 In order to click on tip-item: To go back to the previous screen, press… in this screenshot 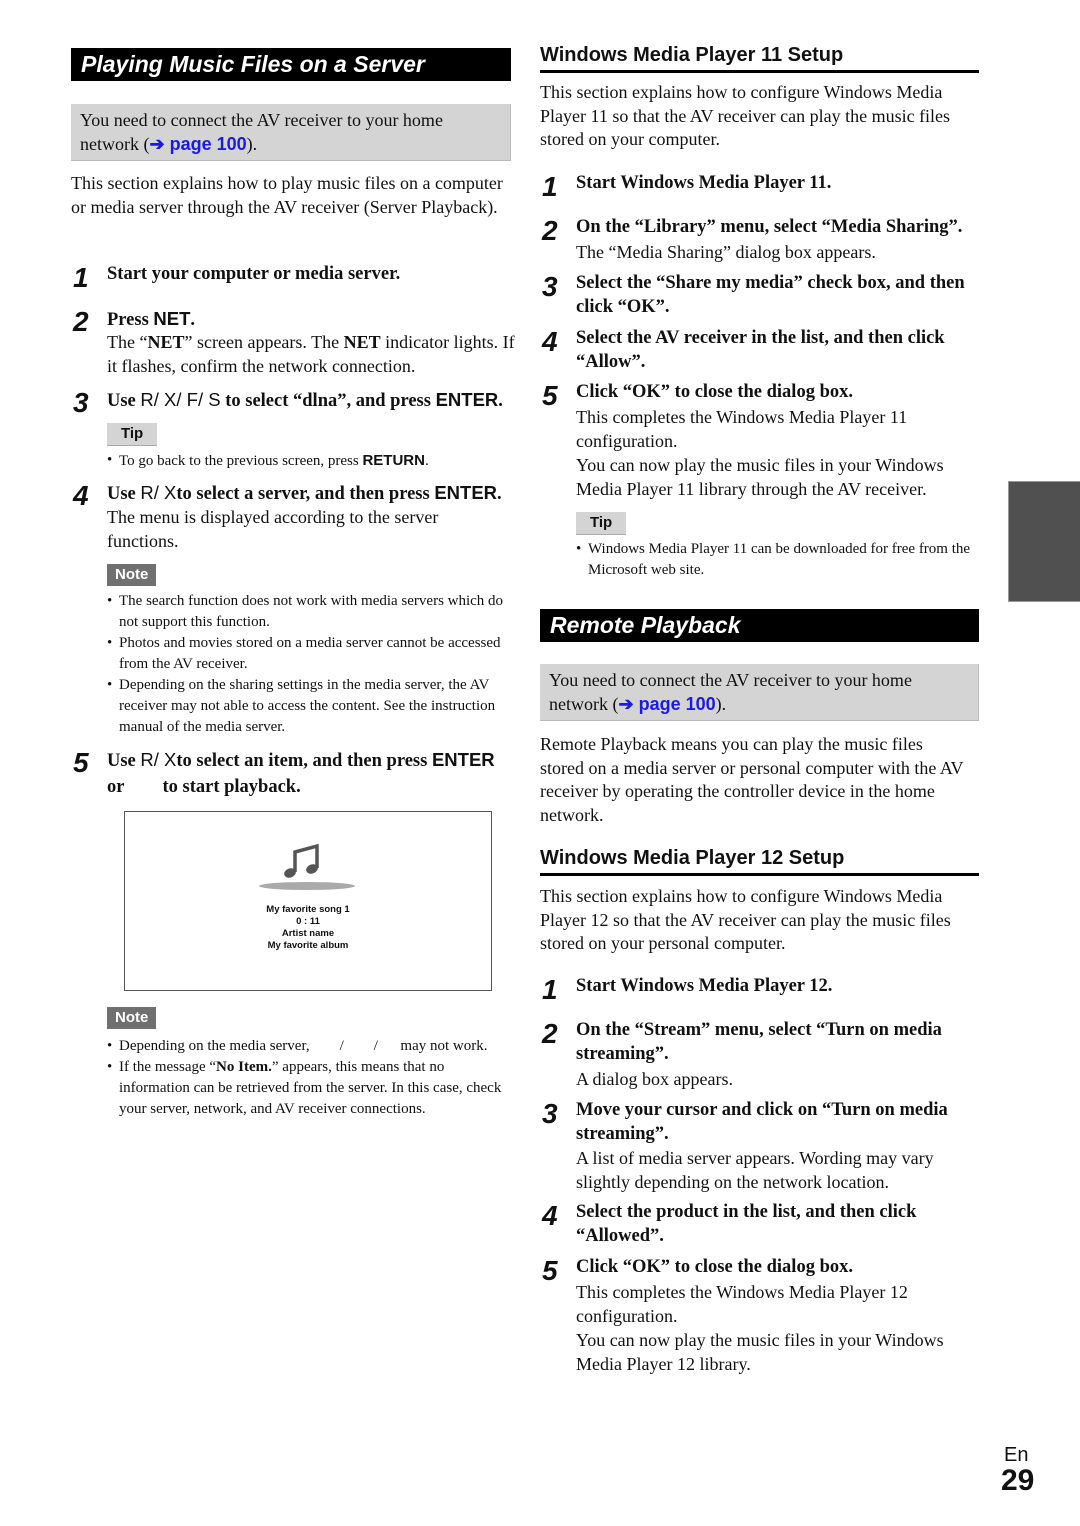, I will do `click(312, 461)`.